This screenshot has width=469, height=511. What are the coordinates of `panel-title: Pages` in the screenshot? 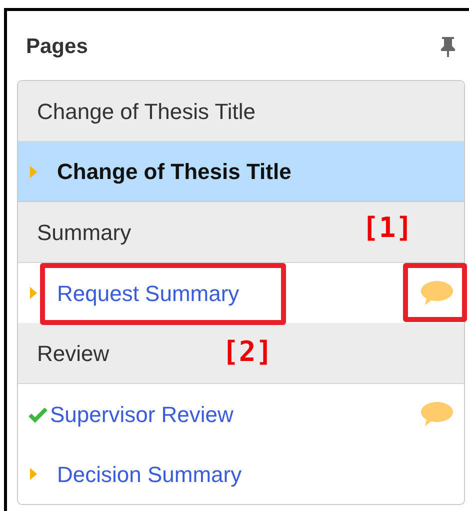 It's located at (57, 47).